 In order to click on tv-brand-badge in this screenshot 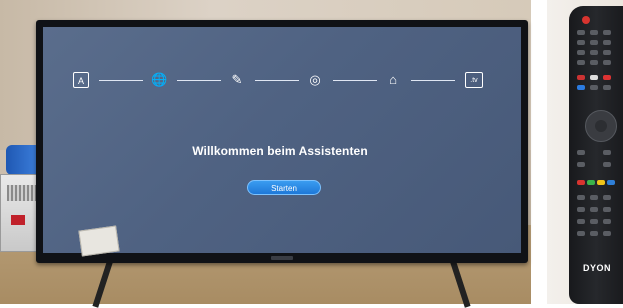, I will do `click(282, 258)`.